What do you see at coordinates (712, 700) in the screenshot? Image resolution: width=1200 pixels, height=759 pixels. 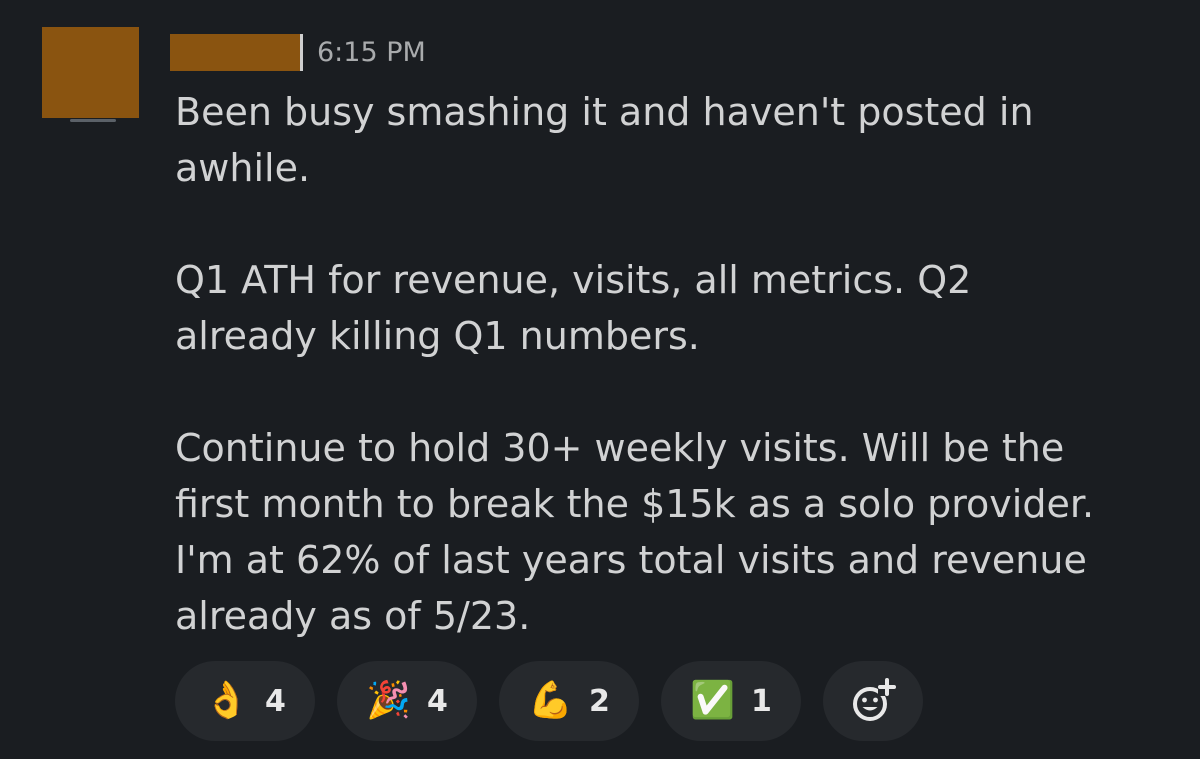 I see `check-mark-icon: ✅` at bounding box center [712, 700].